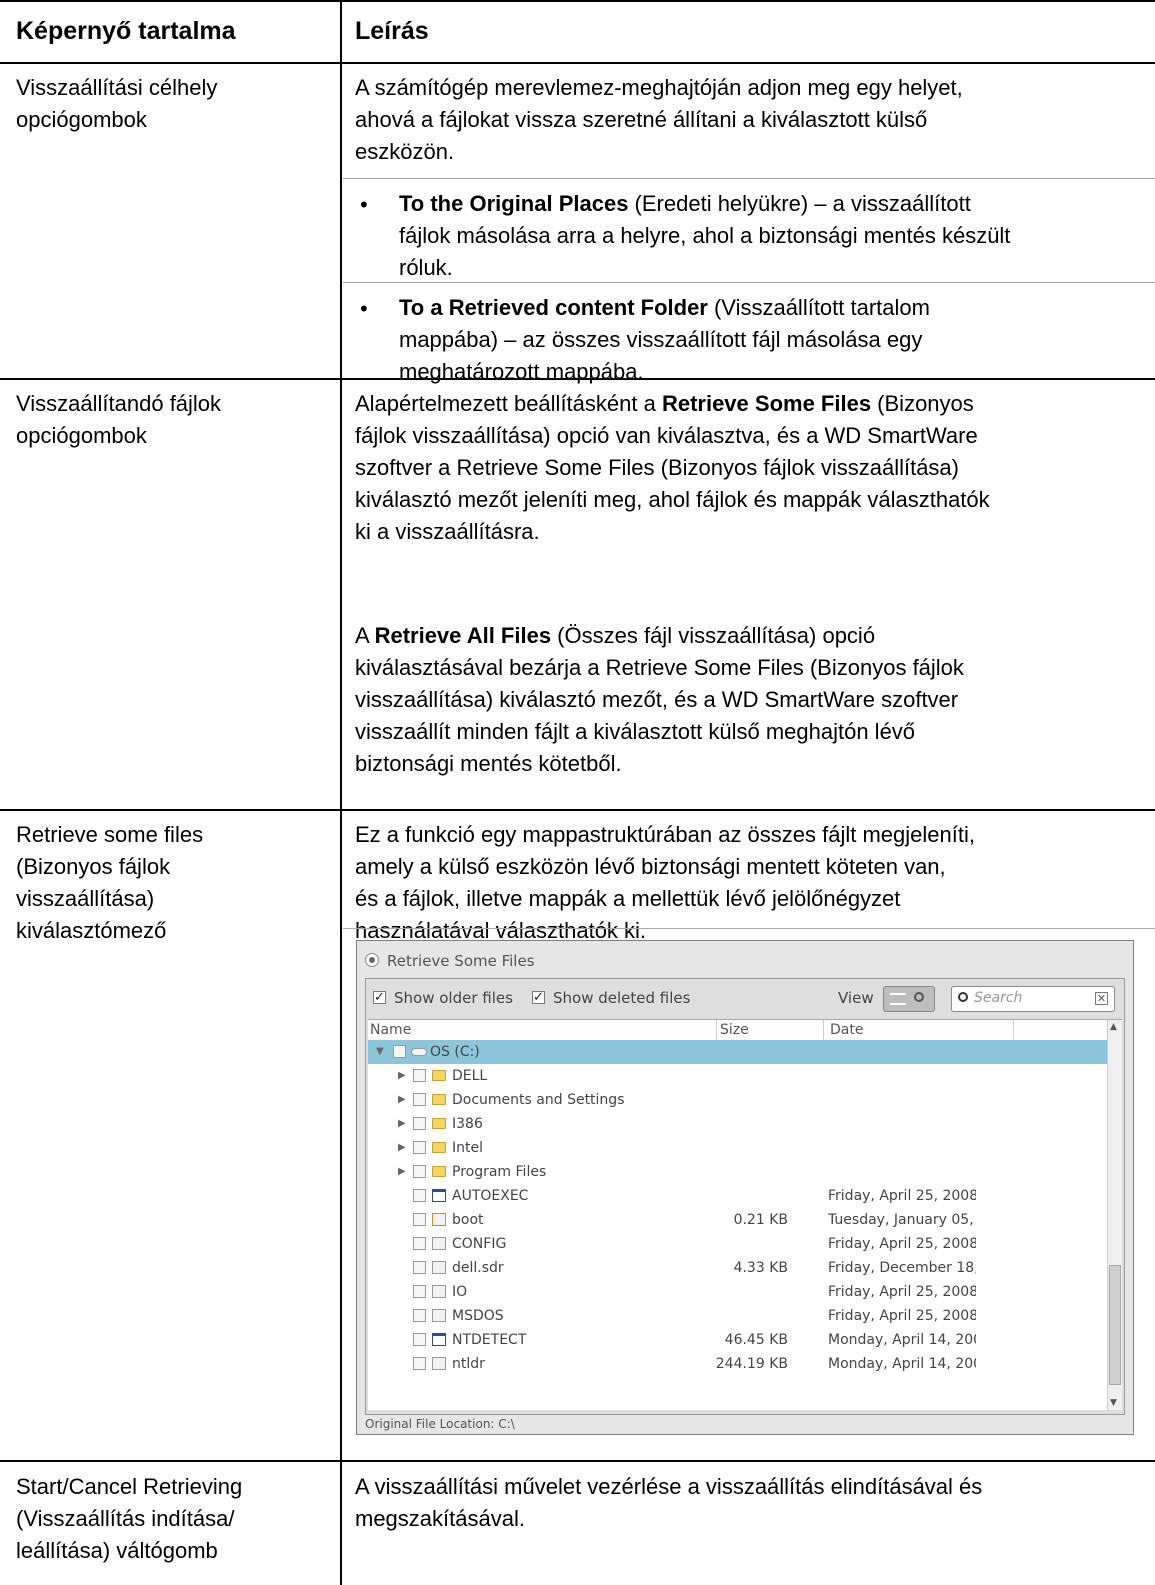 The image size is (1155, 1585). I want to click on scroll-up-arrow-icon: ▲, so click(1113, 1027).